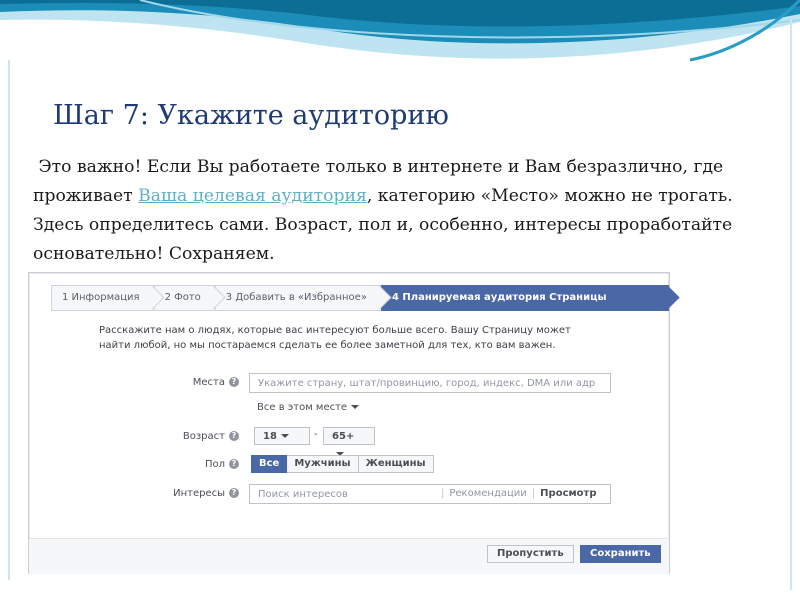 The width and height of the screenshot is (800, 600). Describe the element at coordinates (9, 320) in the screenshot. I see `left-border-decoration` at that location.